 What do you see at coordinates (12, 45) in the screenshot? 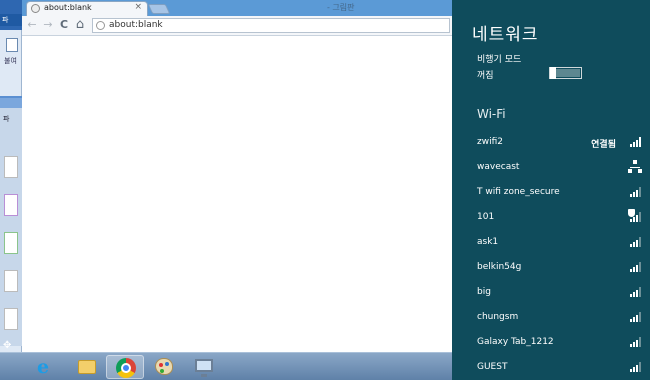
I see `document-icon` at bounding box center [12, 45].